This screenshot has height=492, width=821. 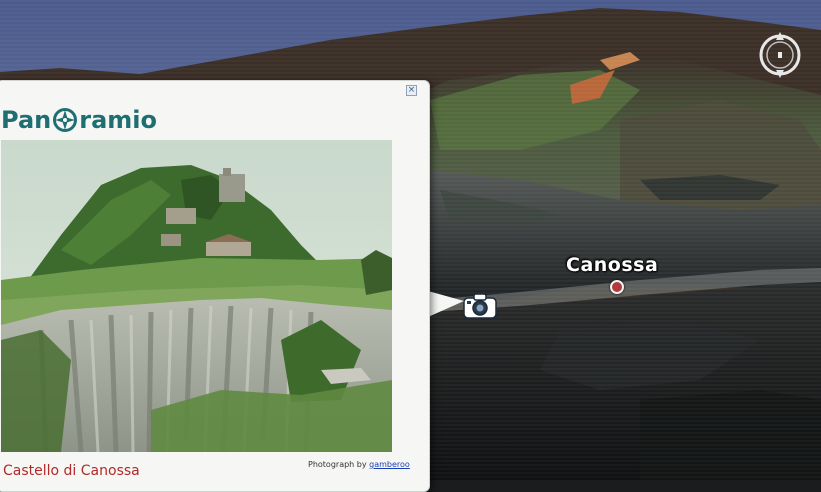 What do you see at coordinates (617, 287) in the screenshot?
I see `placemark-icon` at bounding box center [617, 287].